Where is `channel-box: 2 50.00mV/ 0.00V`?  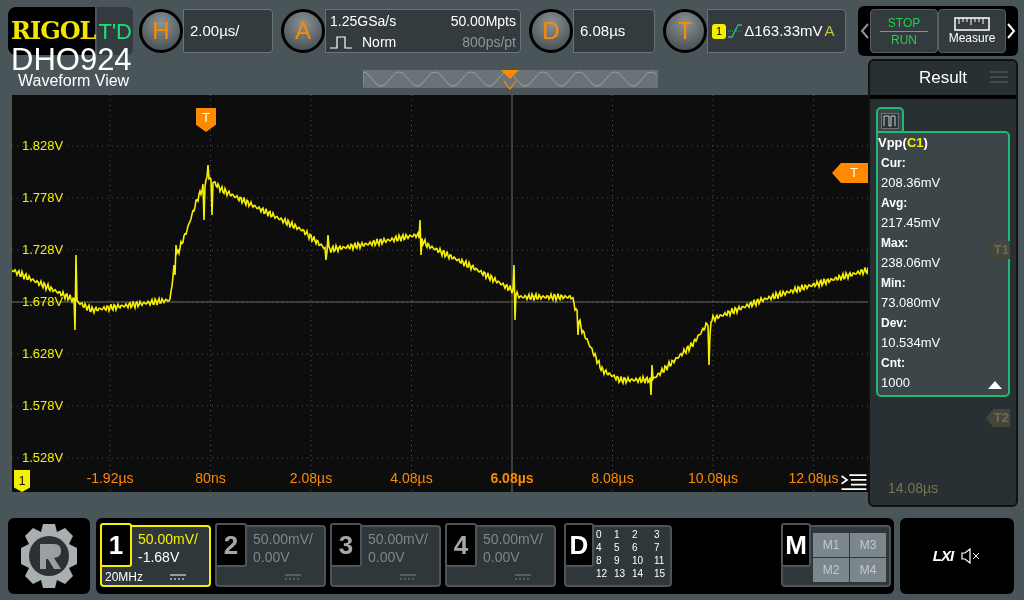 channel-box: 2 50.00mV/ 0.00V is located at coordinates (270, 556).